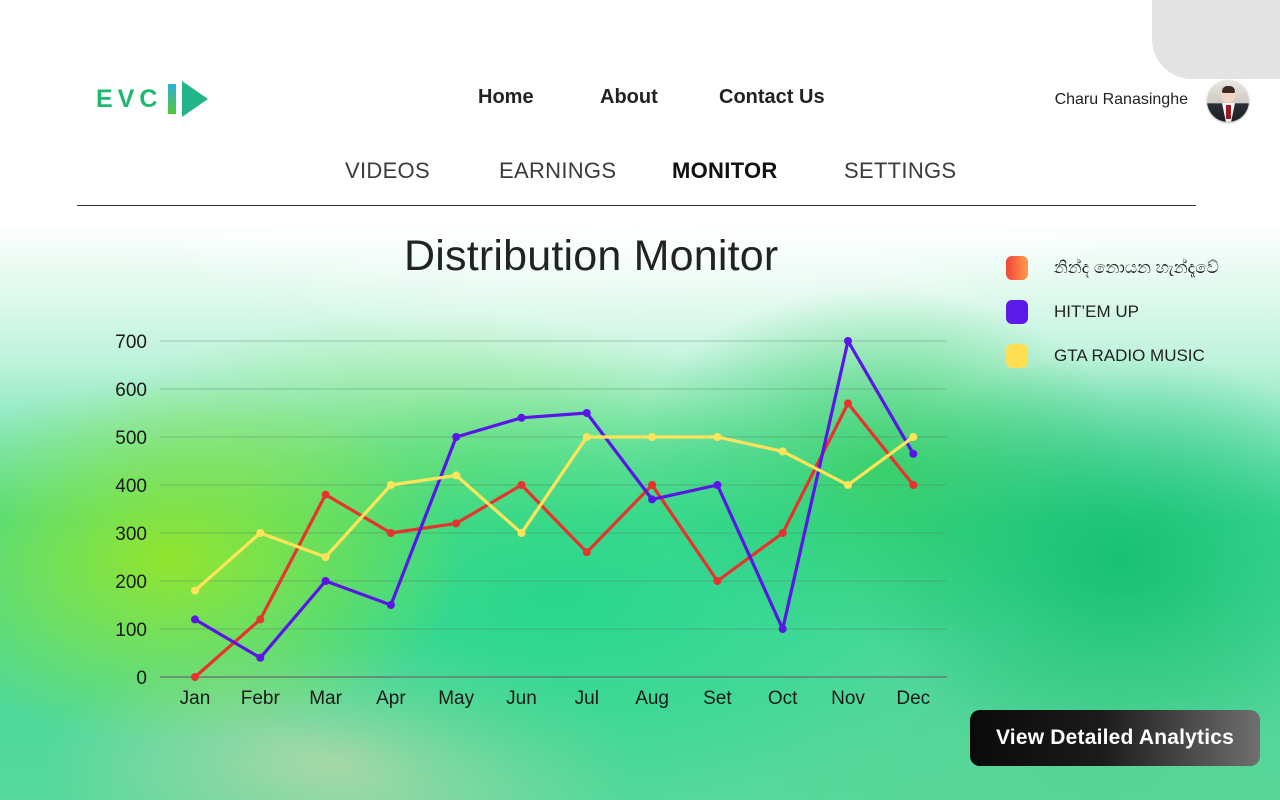  I want to click on y-tick-label: 500, so click(131, 438).